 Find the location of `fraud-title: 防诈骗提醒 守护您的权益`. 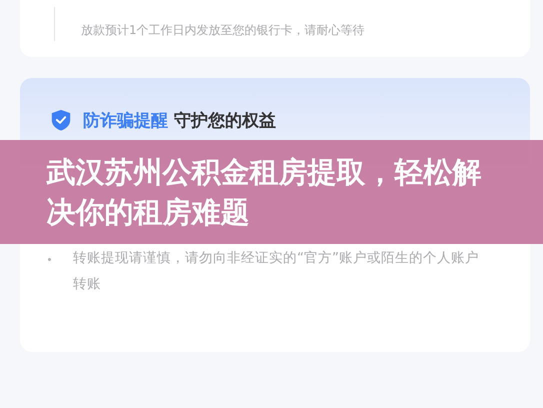

fraud-title: 防诈骗提醒 守护您的权益 is located at coordinates (179, 121).